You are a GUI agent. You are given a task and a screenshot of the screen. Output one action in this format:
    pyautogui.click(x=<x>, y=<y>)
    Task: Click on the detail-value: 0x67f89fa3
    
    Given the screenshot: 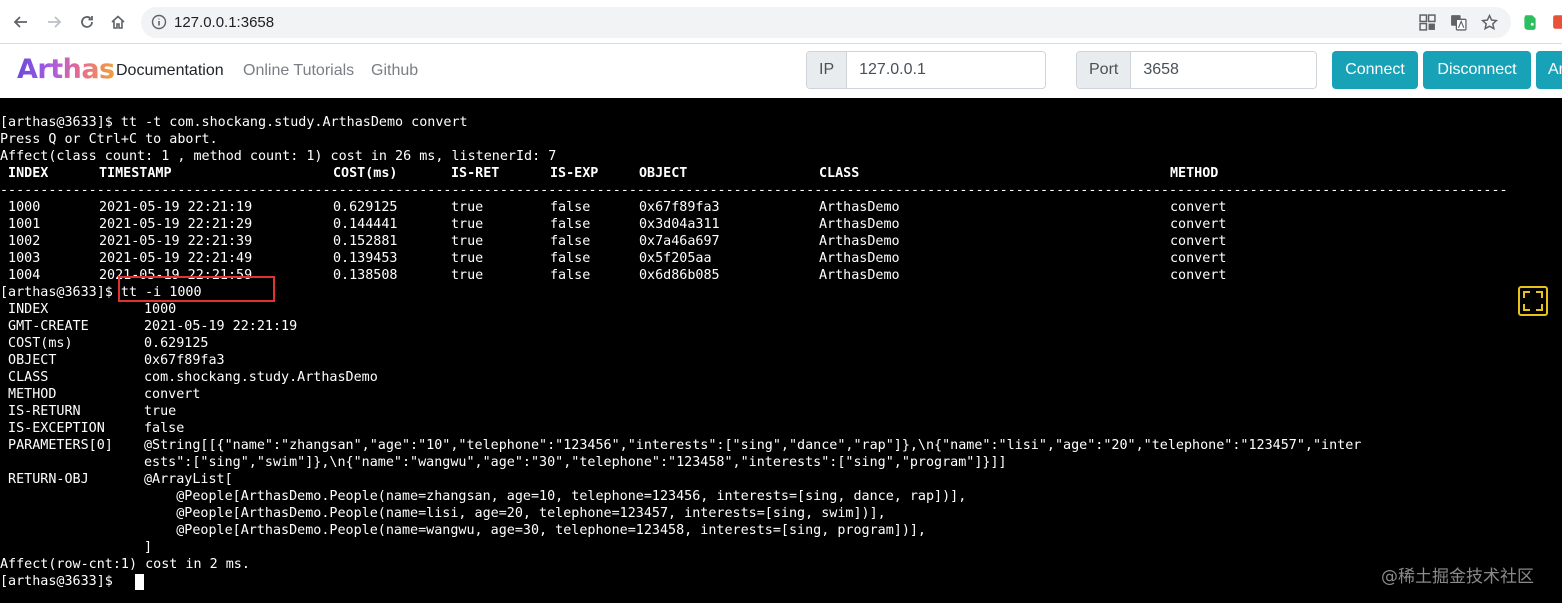 What is the action you would take?
    pyautogui.click(x=184, y=360)
    